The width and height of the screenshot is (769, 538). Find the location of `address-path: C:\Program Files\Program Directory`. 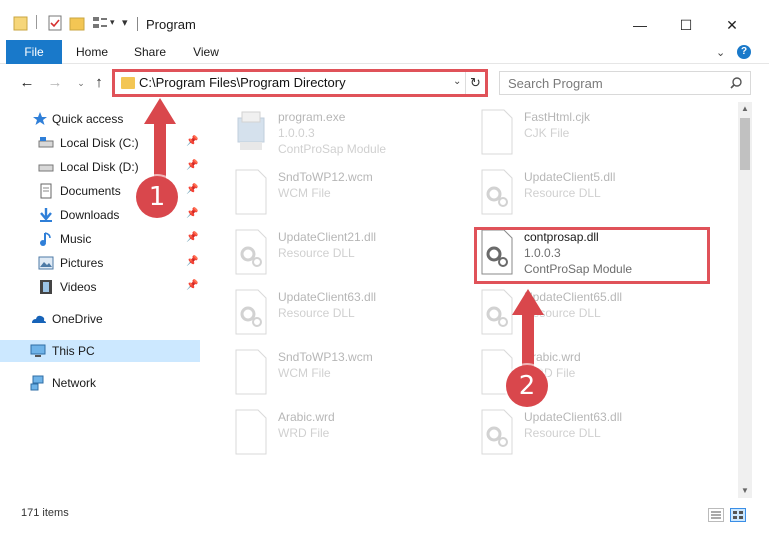

address-path: C:\Program Files\Program Directory is located at coordinates (242, 82).